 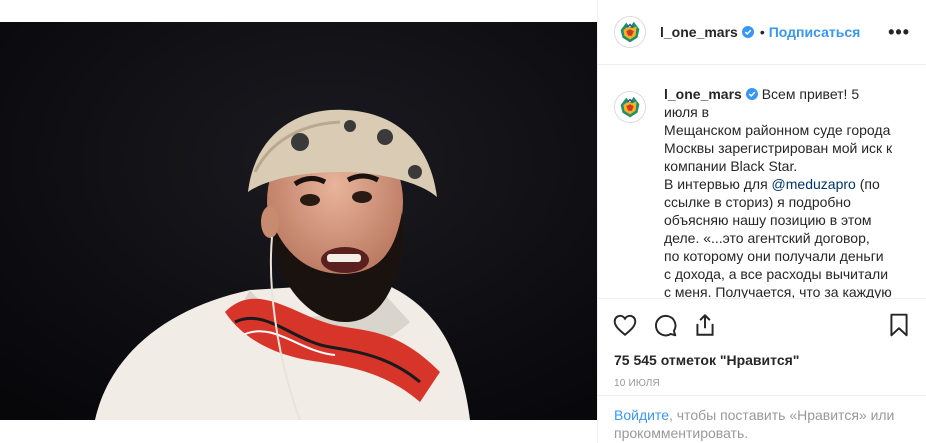 I want to click on likes-count: 75 545 отметок "Нравится", so click(x=762, y=360).